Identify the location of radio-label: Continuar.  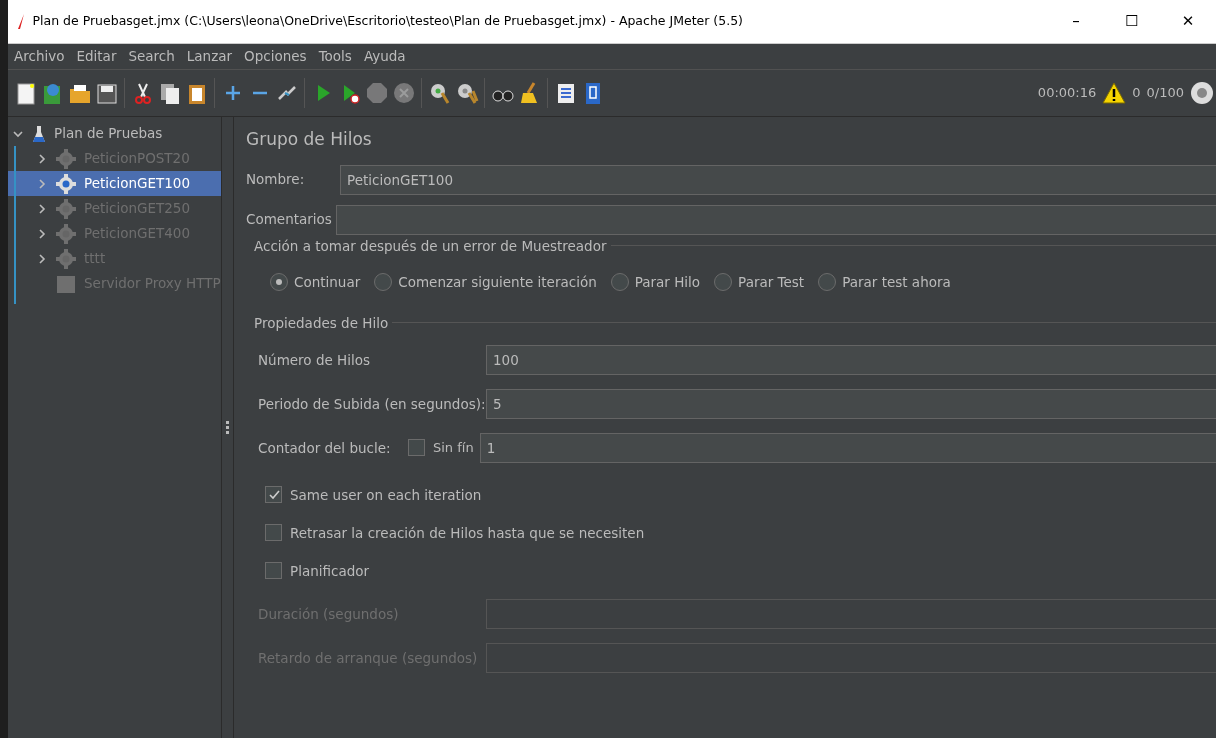
(327, 282).